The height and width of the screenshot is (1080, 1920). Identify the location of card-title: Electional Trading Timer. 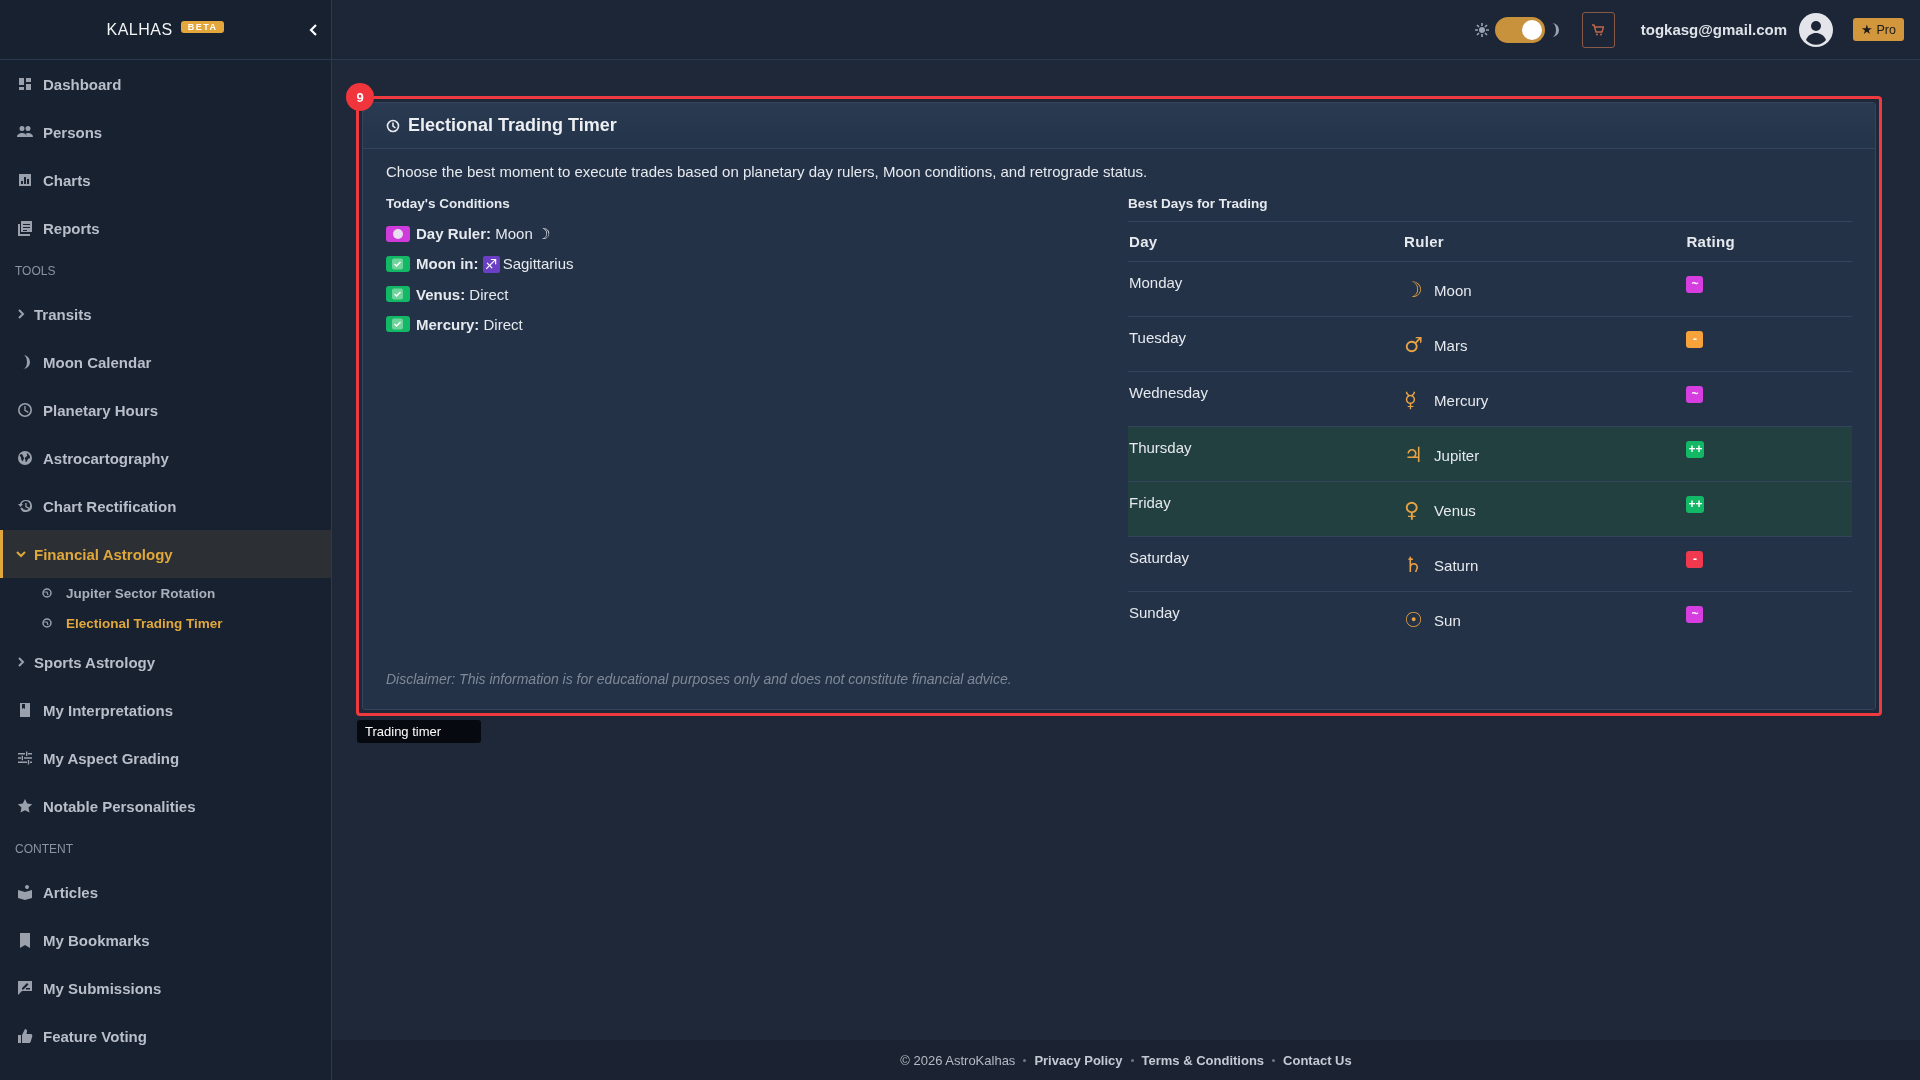
(512, 125).